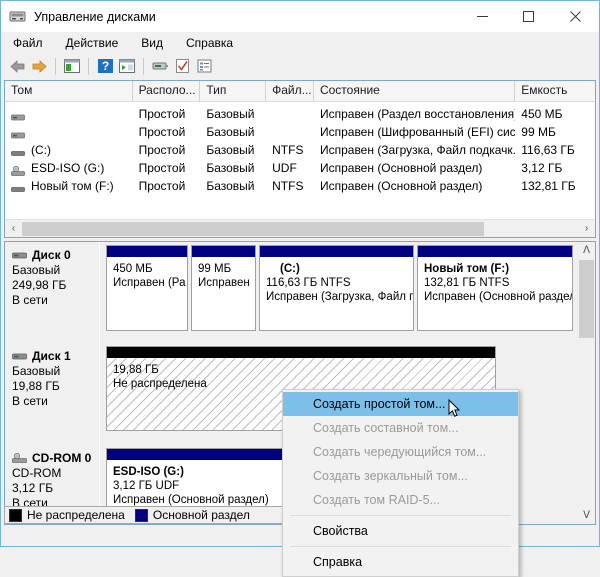  I want to click on scroll-right-arrow: ›, so click(586, 229).